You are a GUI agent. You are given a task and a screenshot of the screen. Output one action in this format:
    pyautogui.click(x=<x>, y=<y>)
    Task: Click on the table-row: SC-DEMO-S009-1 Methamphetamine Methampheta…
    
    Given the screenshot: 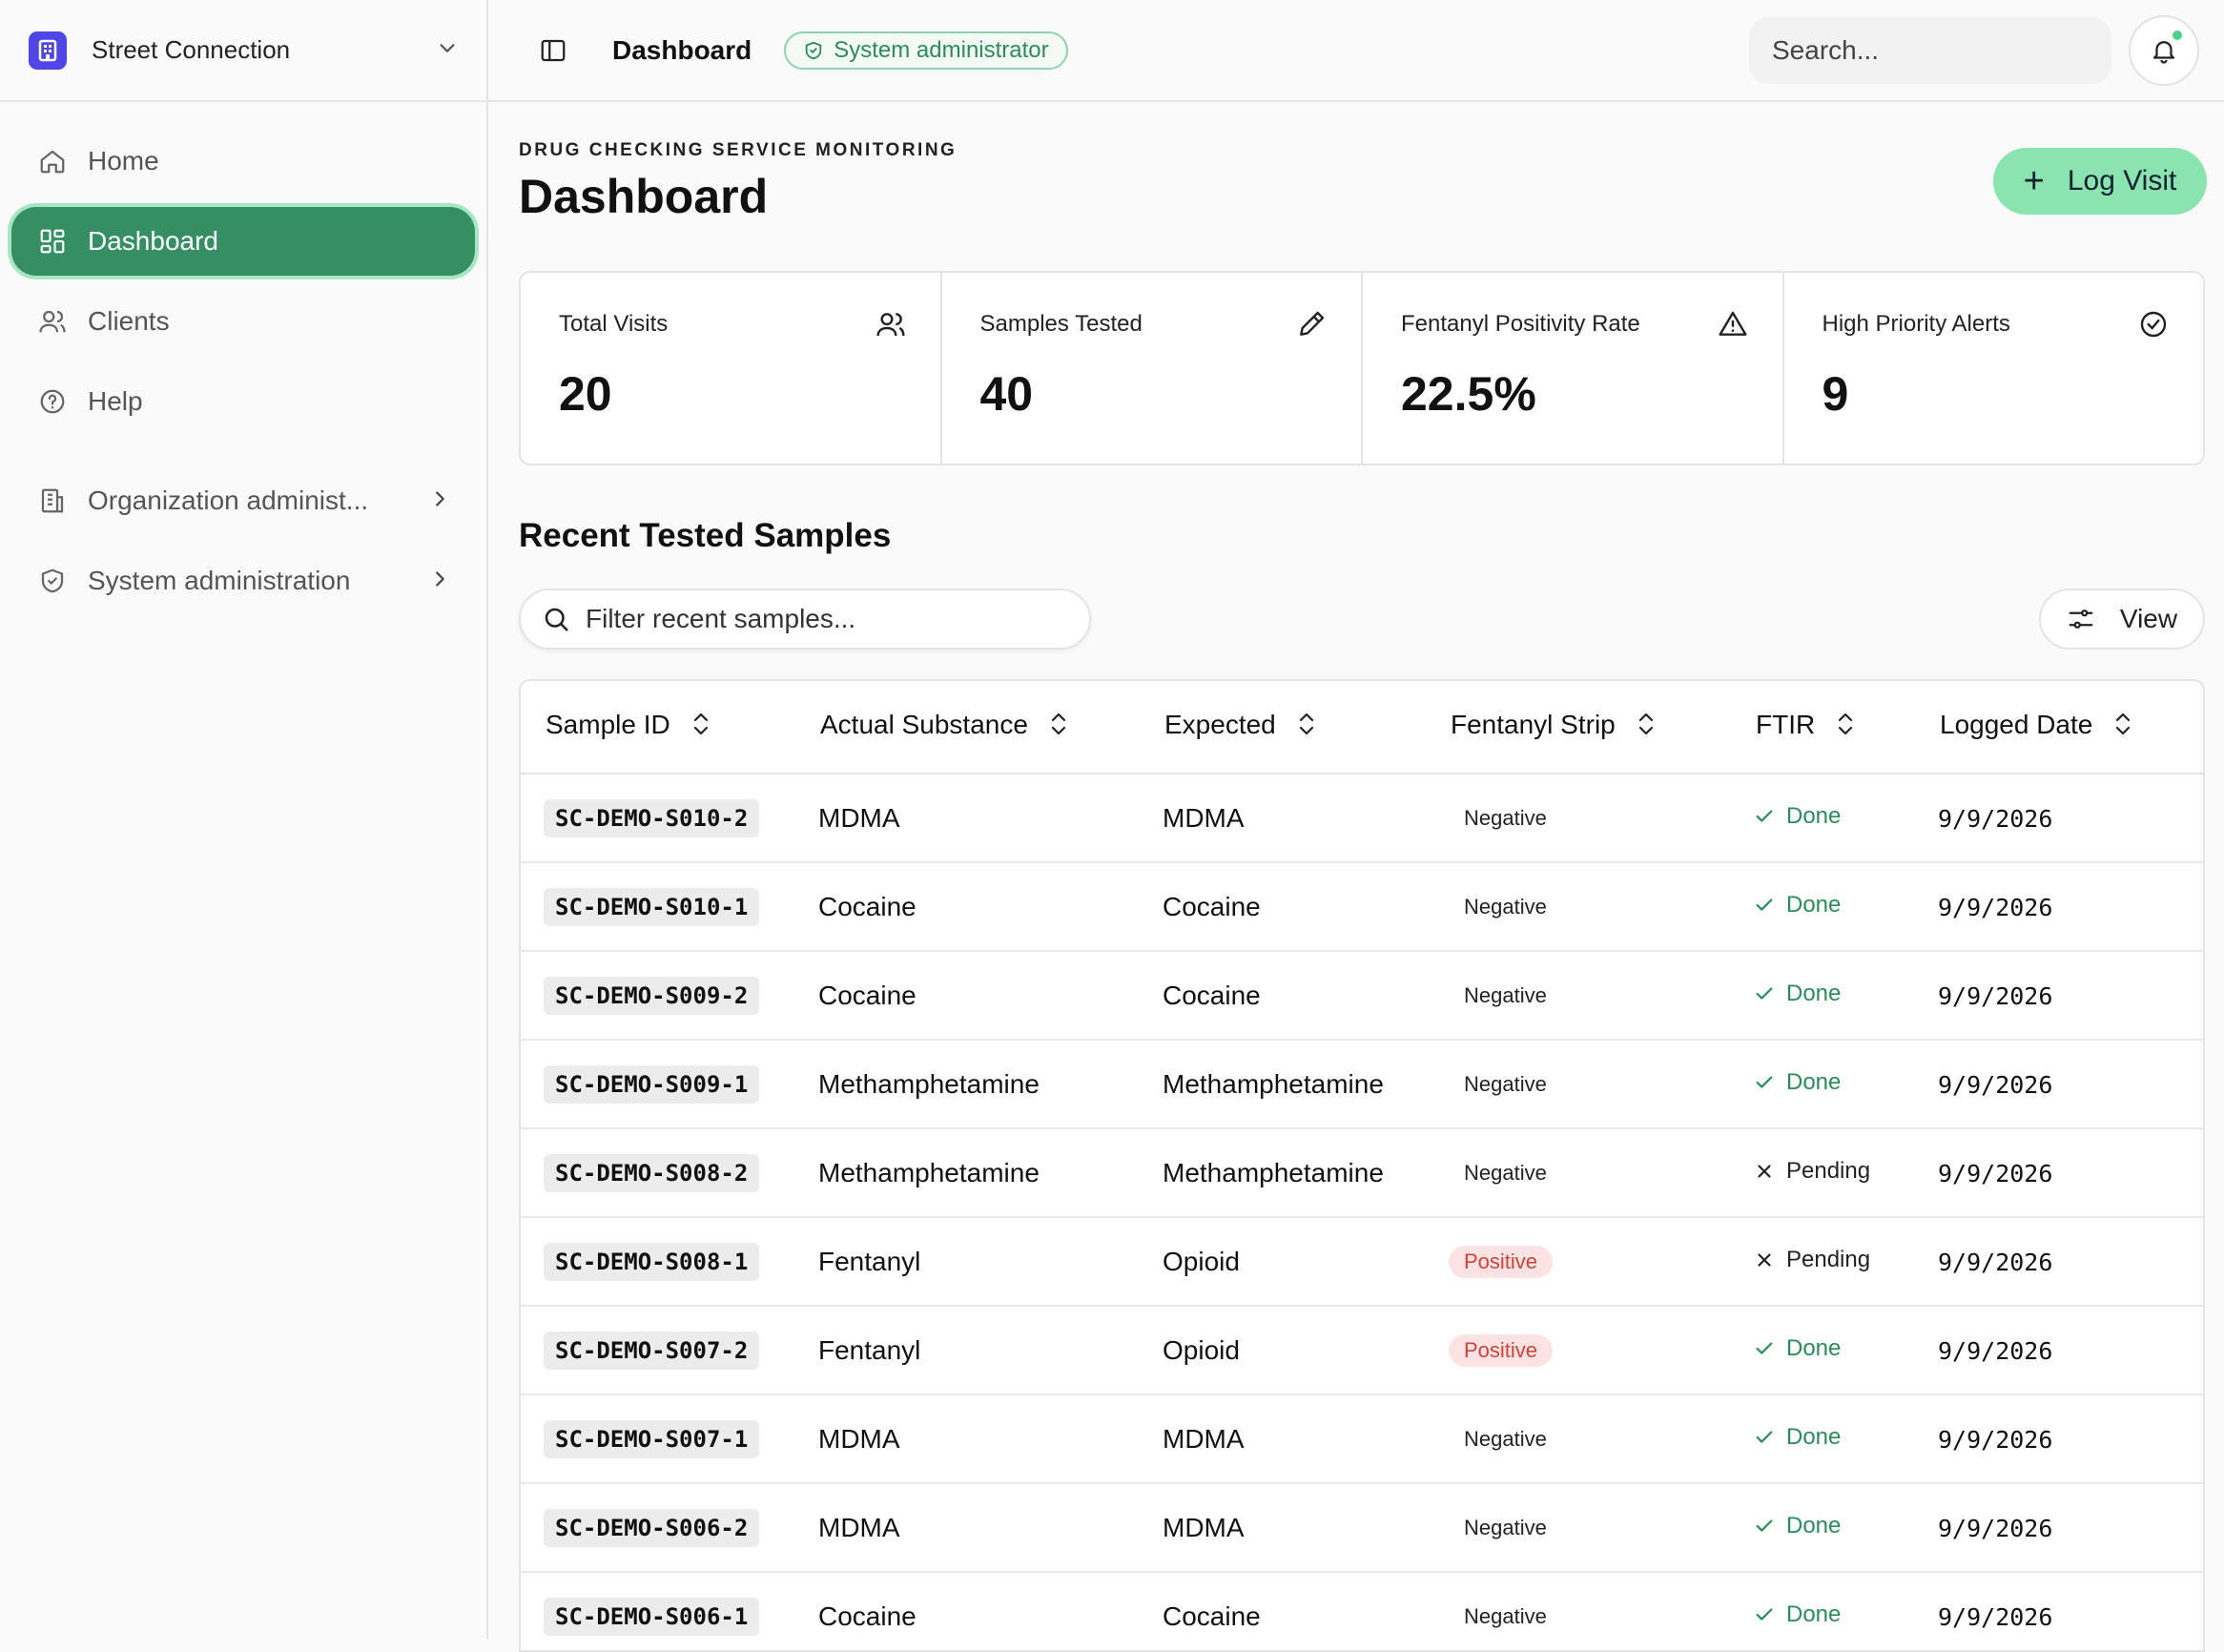 What is the action you would take?
    pyautogui.click(x=1362, y=1084)
    